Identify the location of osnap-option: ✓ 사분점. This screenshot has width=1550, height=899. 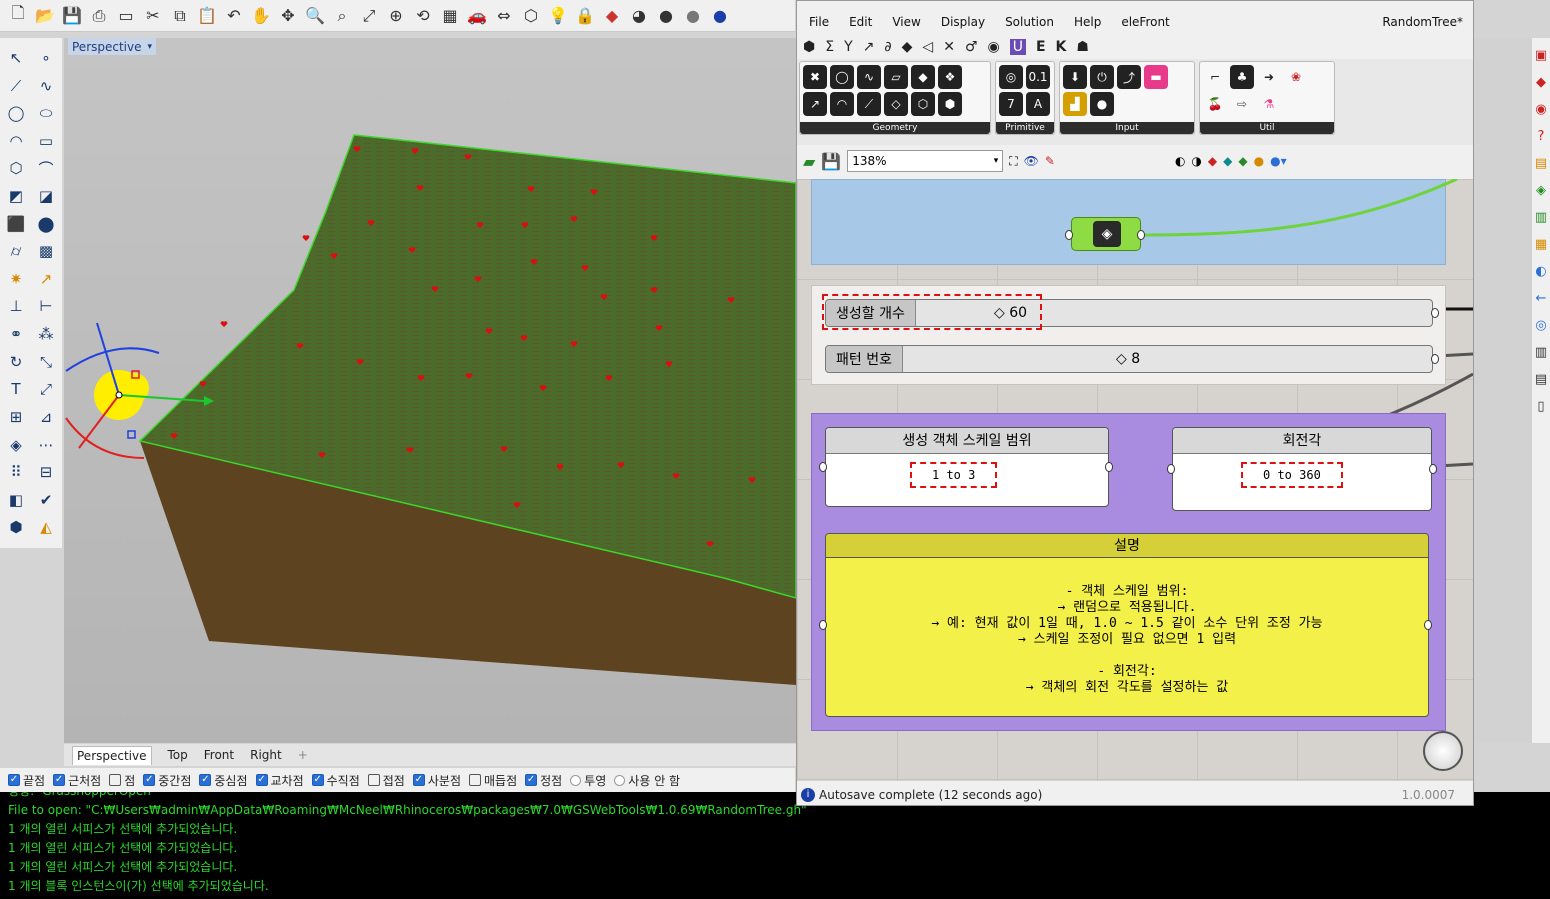
(436, 780).